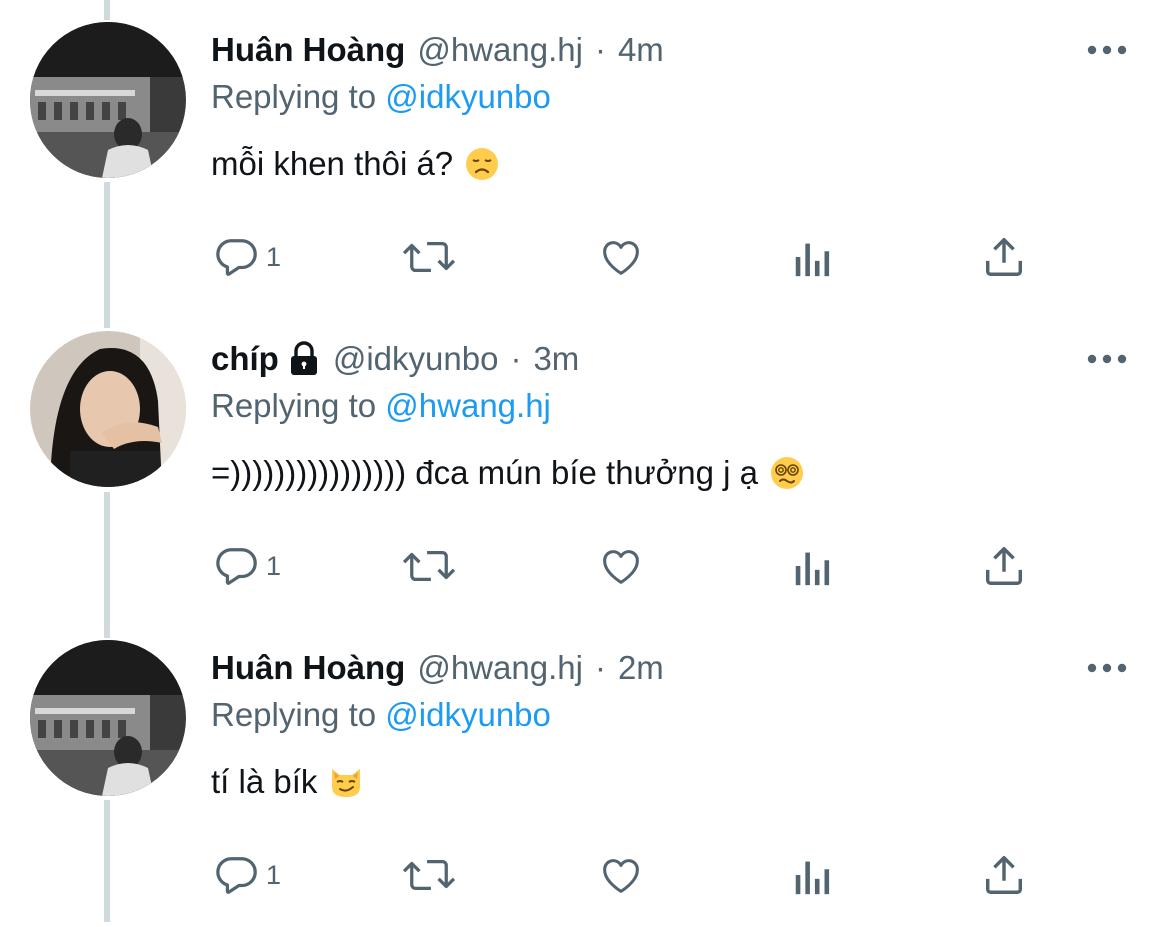  I want to click on tweet-body: tí là bík, so click(264, 781).